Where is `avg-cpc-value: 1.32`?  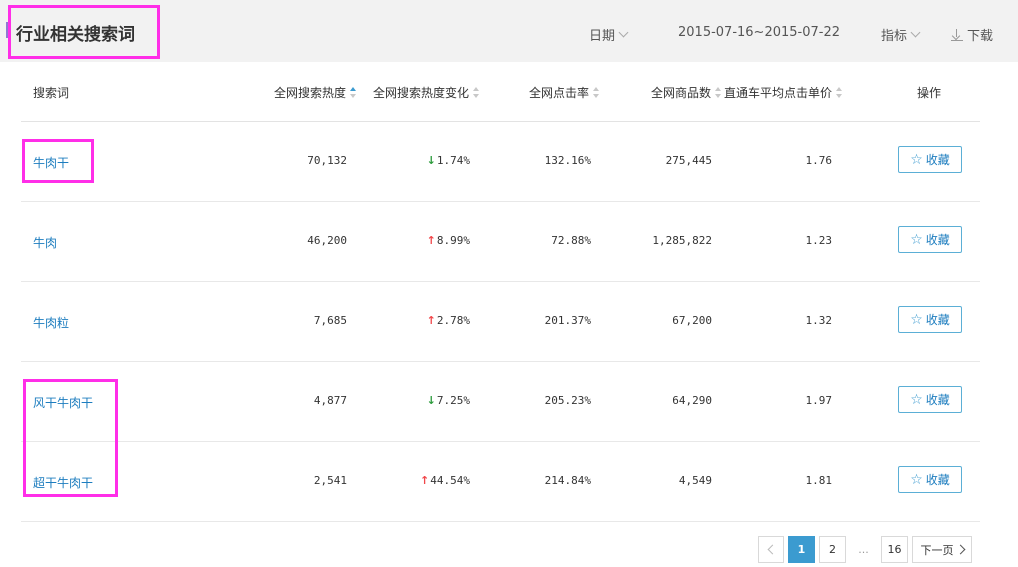 avg-cpc-value: 1.32 is located at coordinates (819, 320).